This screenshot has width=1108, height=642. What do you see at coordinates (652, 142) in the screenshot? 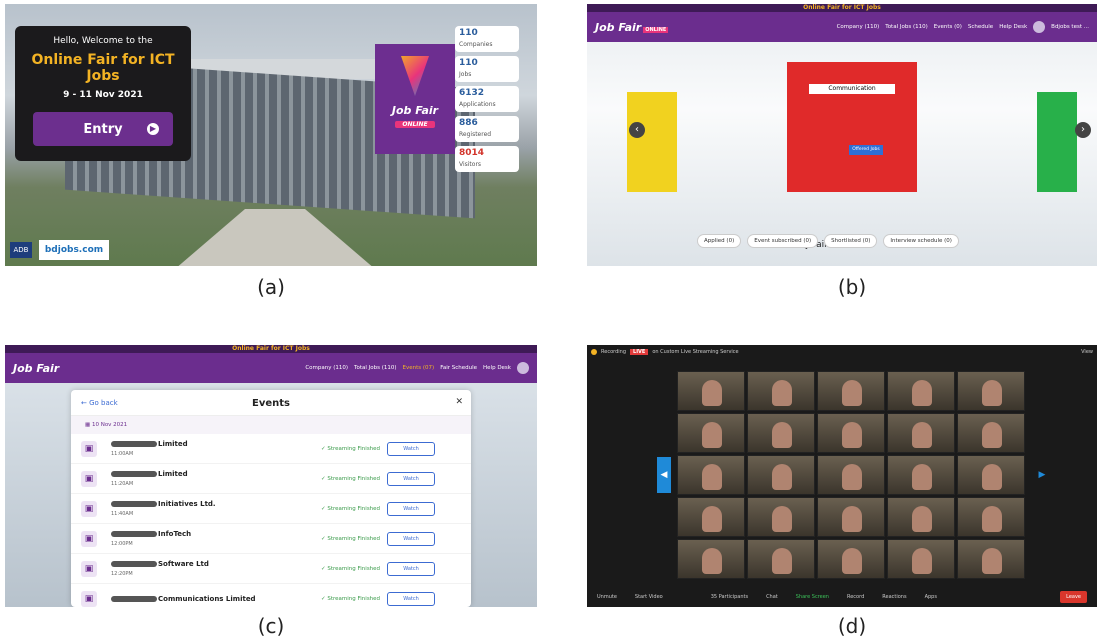
I see `booth-left` at bounding box center [652, 142].